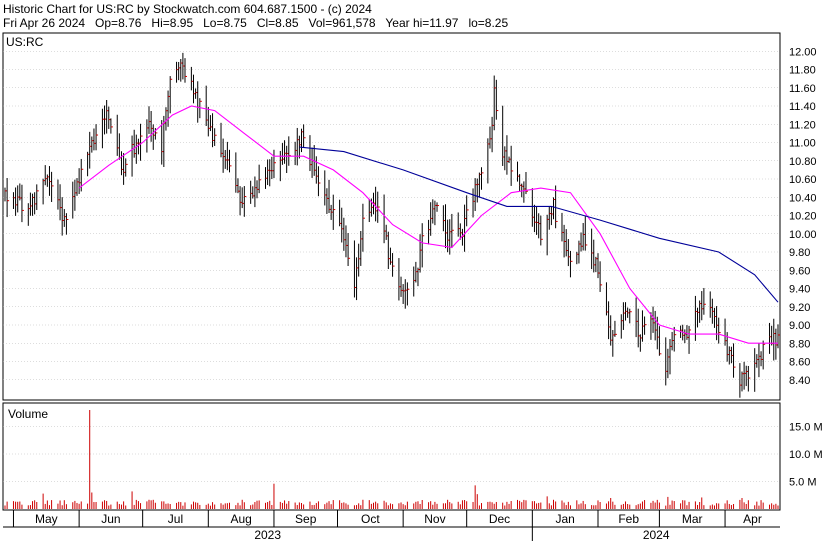 This screenshot has height=548, width=830. What do you see at coordinates (803, 180) in the screenshot?
I see `price-tick-label: 10.60` at bounding box center [803, 180].